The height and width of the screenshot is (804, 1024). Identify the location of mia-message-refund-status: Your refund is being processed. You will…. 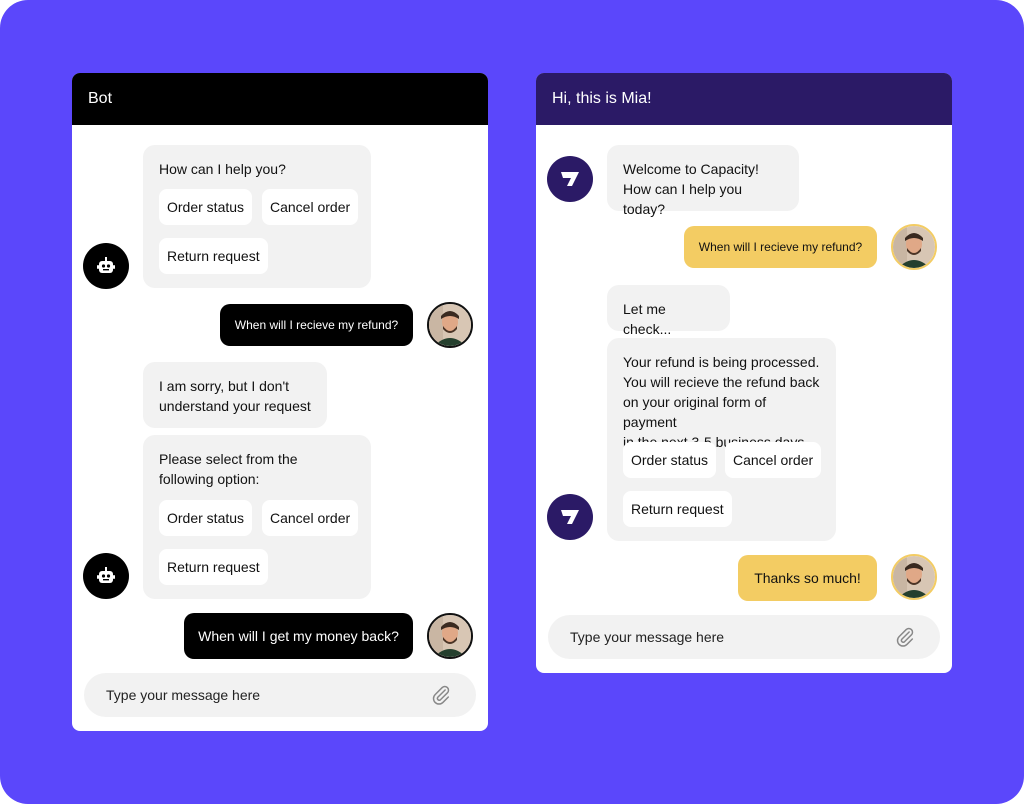
(721, 439).